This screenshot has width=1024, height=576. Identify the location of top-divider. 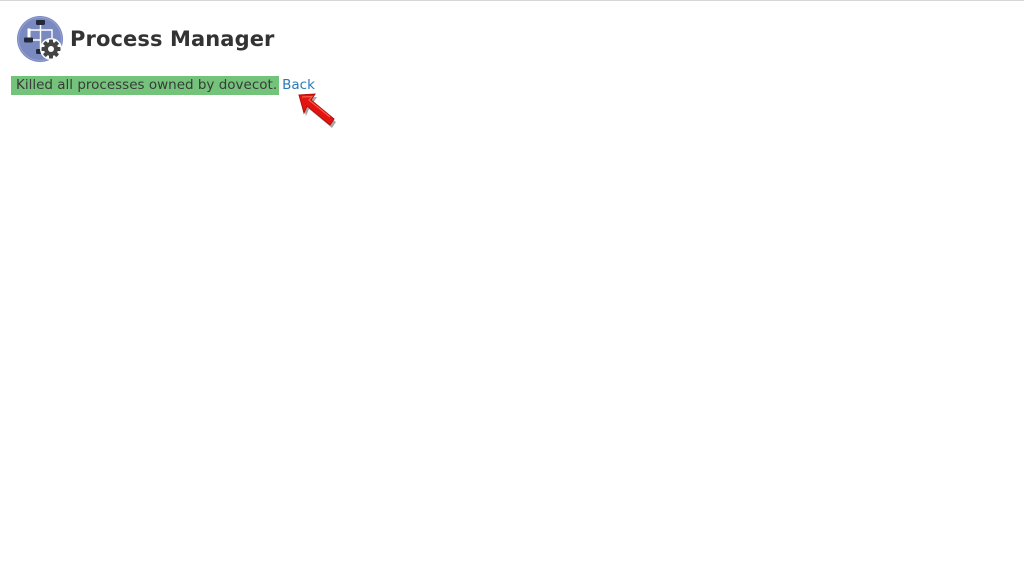
(512, 0).